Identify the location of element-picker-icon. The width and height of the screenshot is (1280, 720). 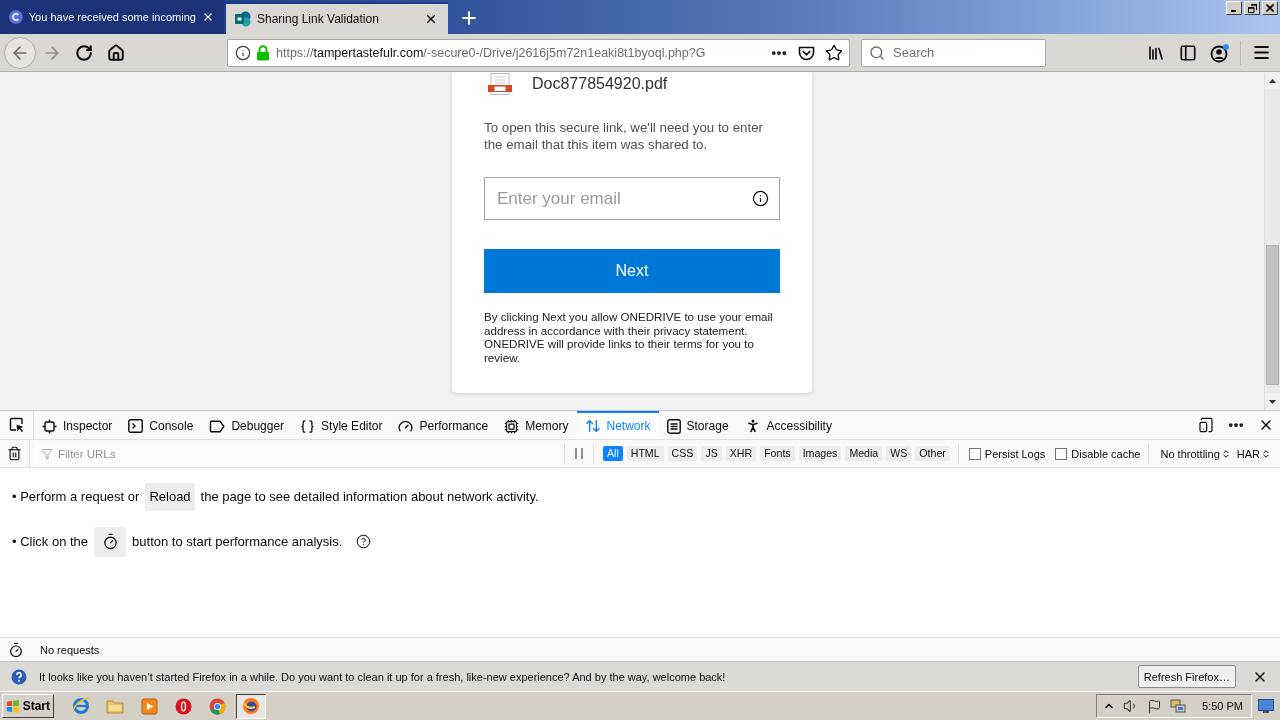
(16, 425).